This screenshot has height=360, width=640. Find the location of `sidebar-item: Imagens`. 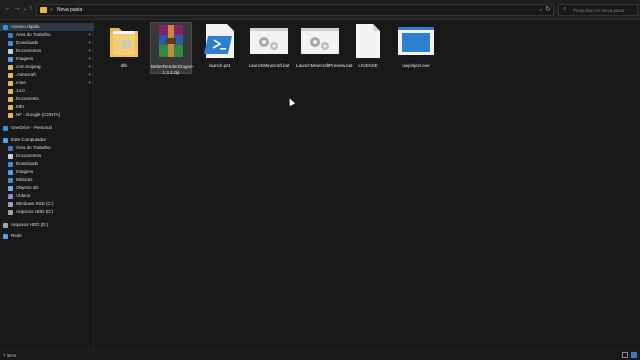

sidebar-item: Imagens is located at coordinates (47, 172).